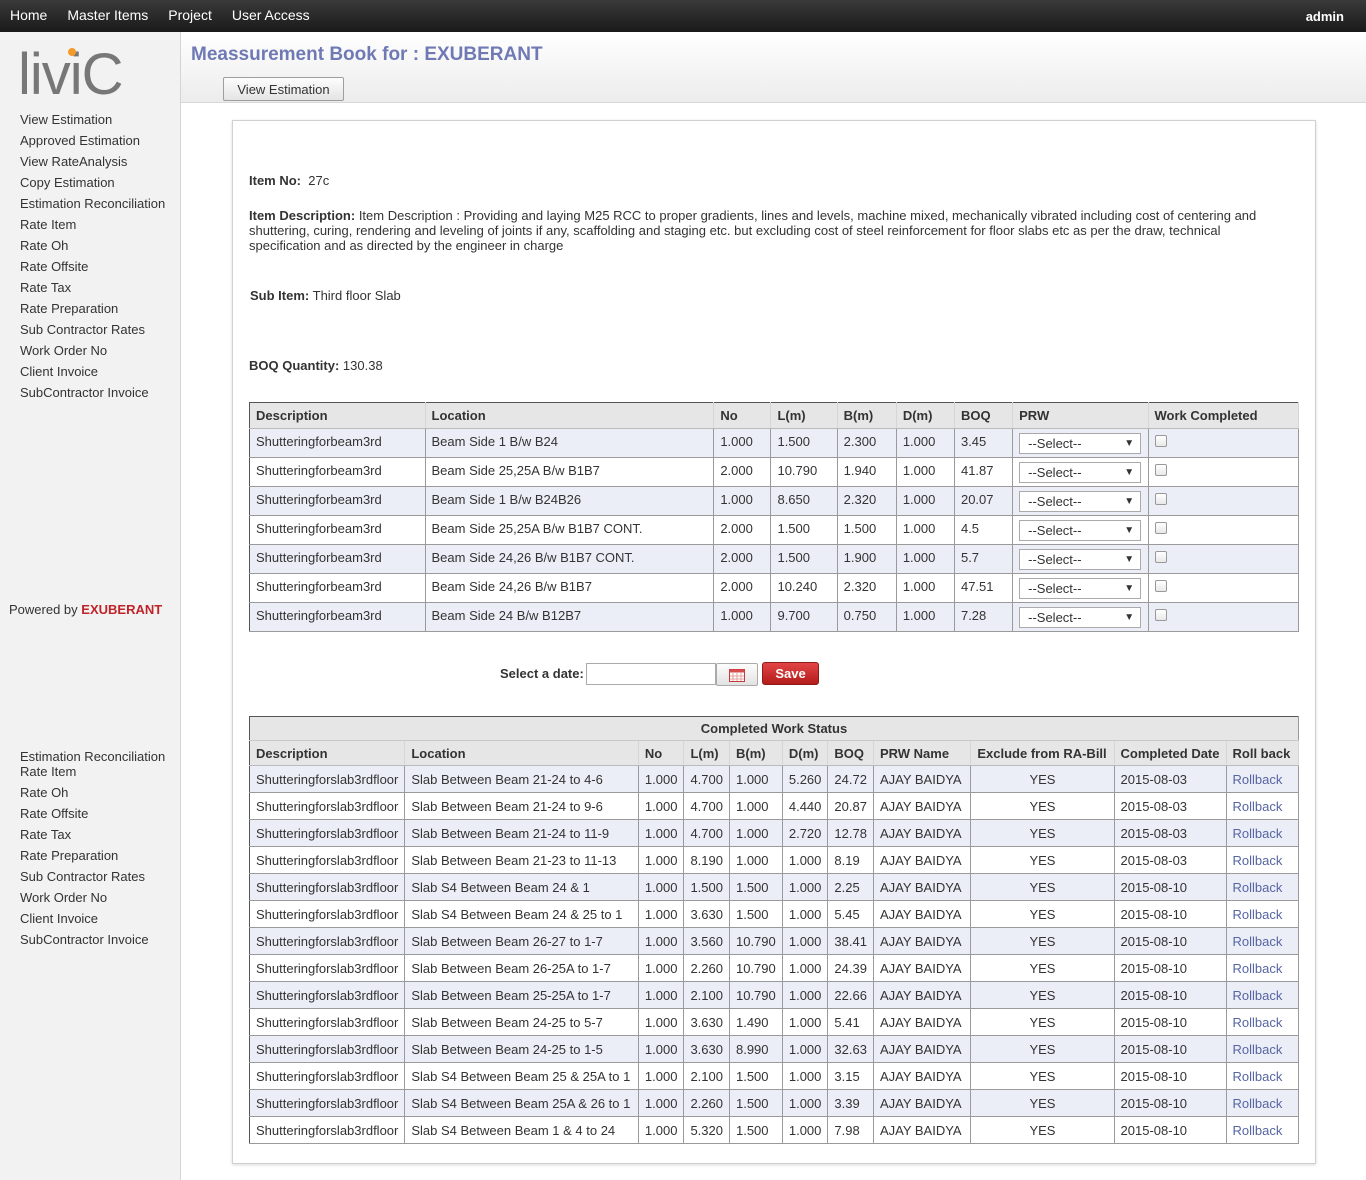 Image resolution: width=1366 pixels, height=1180 pixels. What do you see at coordinates (805, 1076) in the screenshot?
I see `cell-depth: 1.000` at bounding box center [805, 1076].